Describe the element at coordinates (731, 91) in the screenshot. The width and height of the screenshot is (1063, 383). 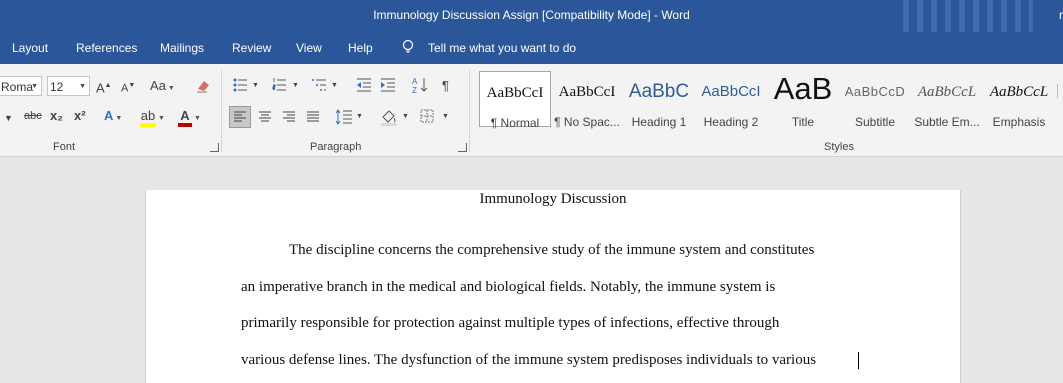
I see `style-heading-2-preview: AaBbCcI` at that location.